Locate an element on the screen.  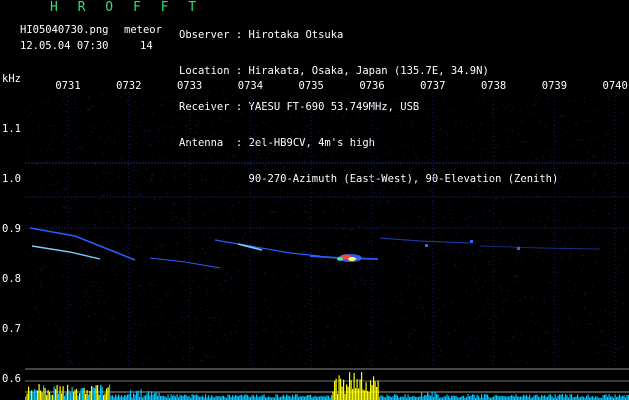
echo-blip is located at coordinates (426, 245).